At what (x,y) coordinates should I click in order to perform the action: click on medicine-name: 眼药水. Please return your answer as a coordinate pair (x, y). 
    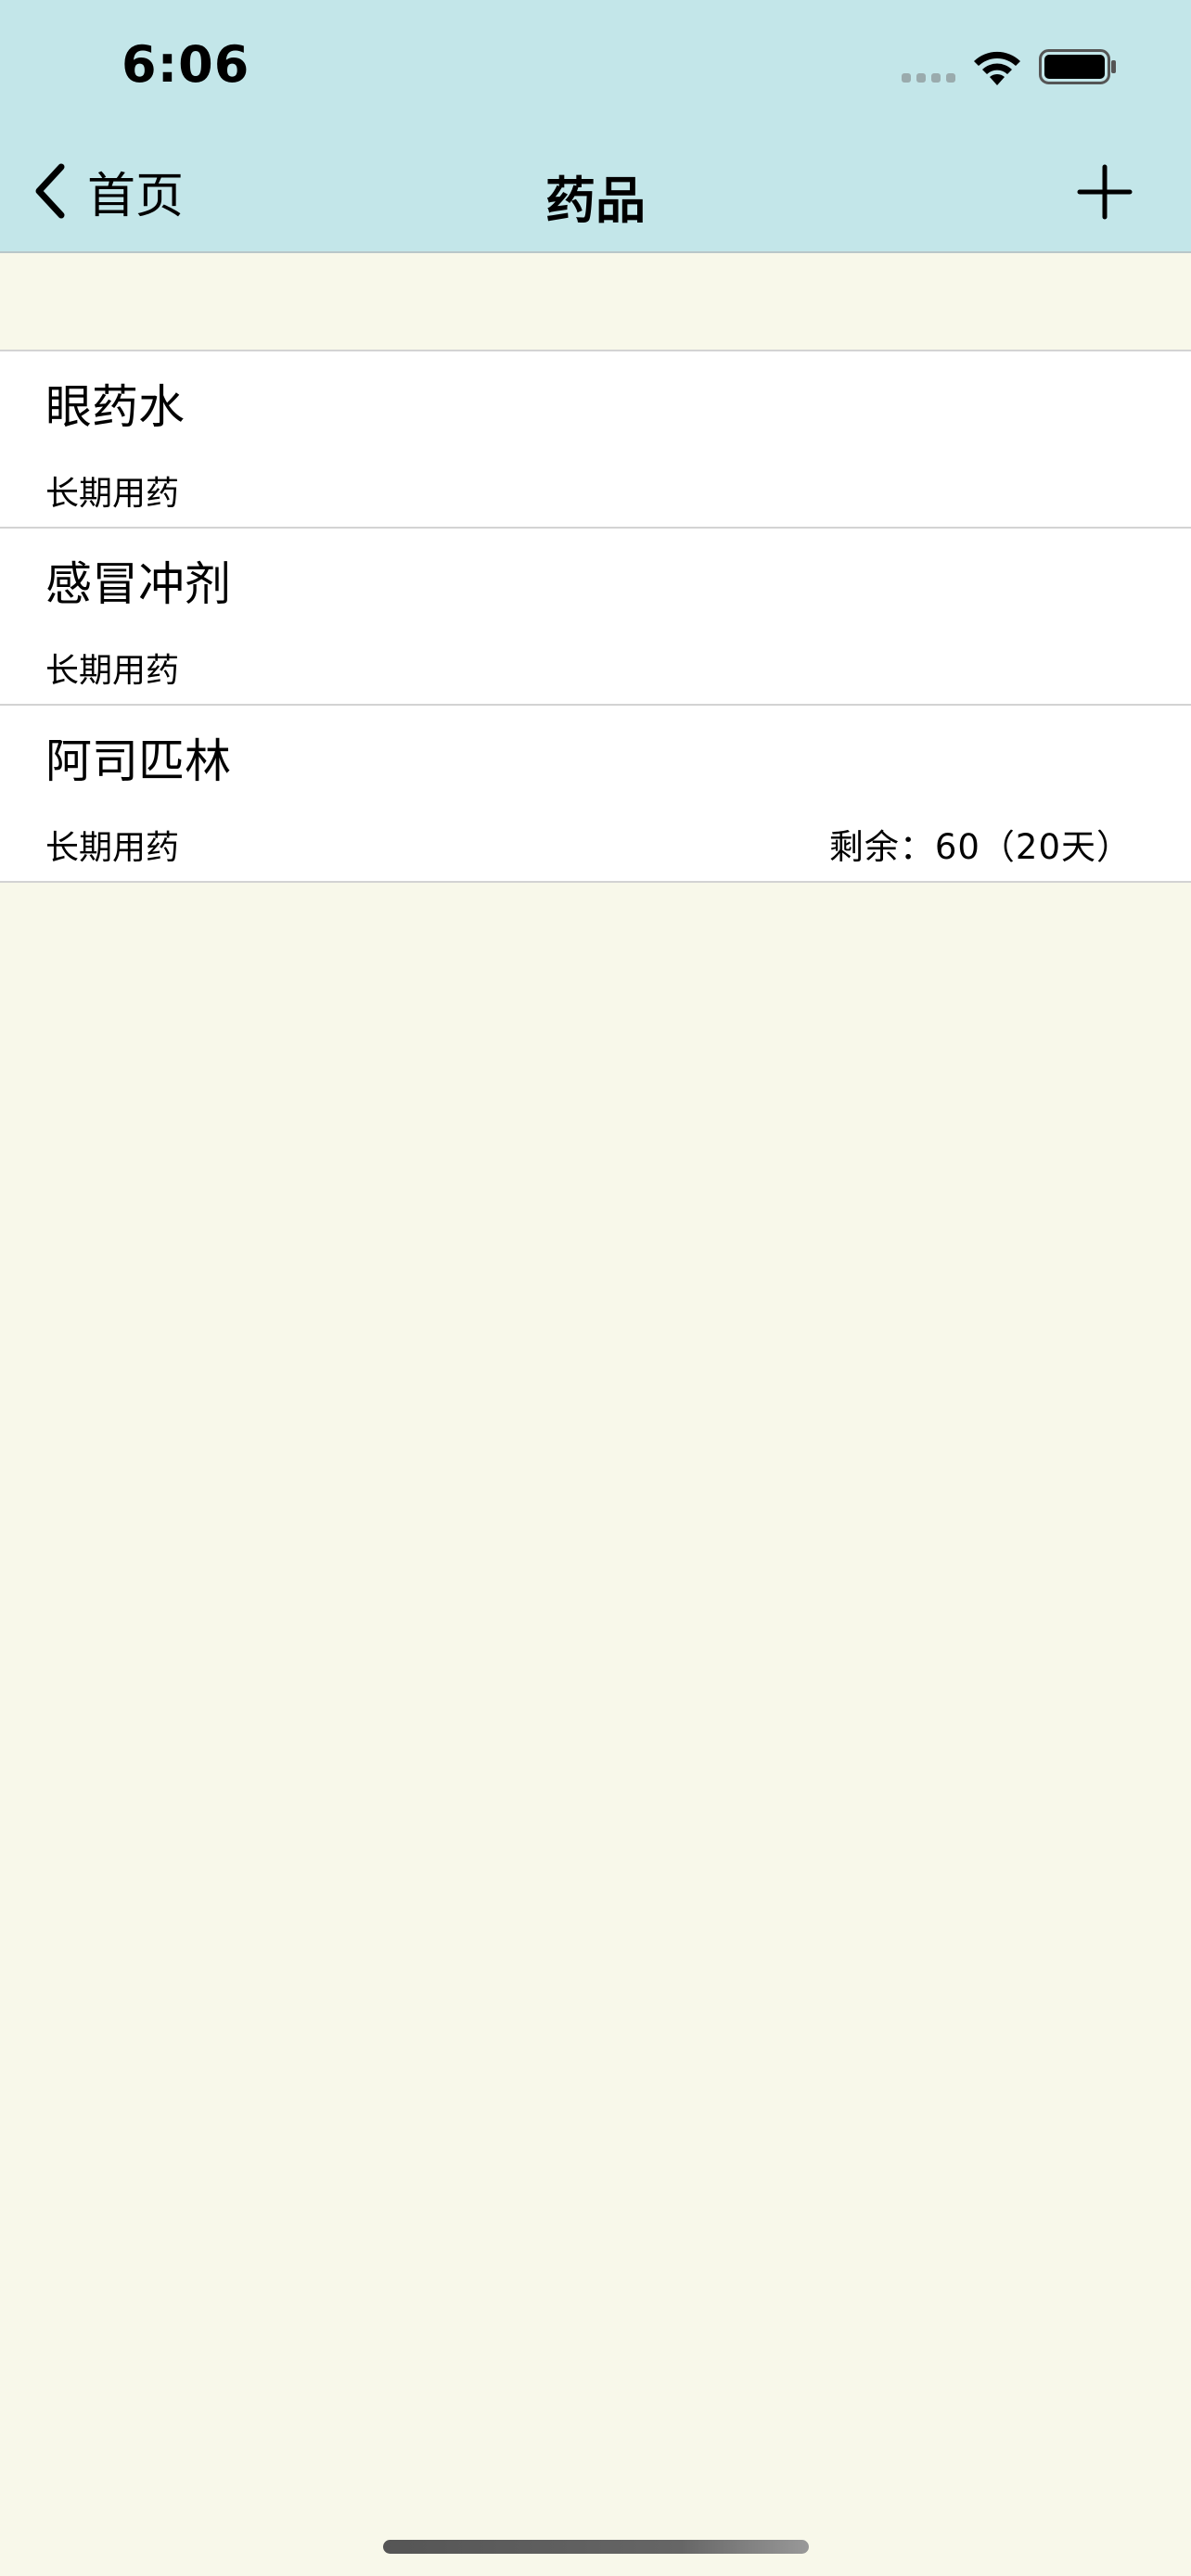
    Looking at the image, I should click on (115, 407).